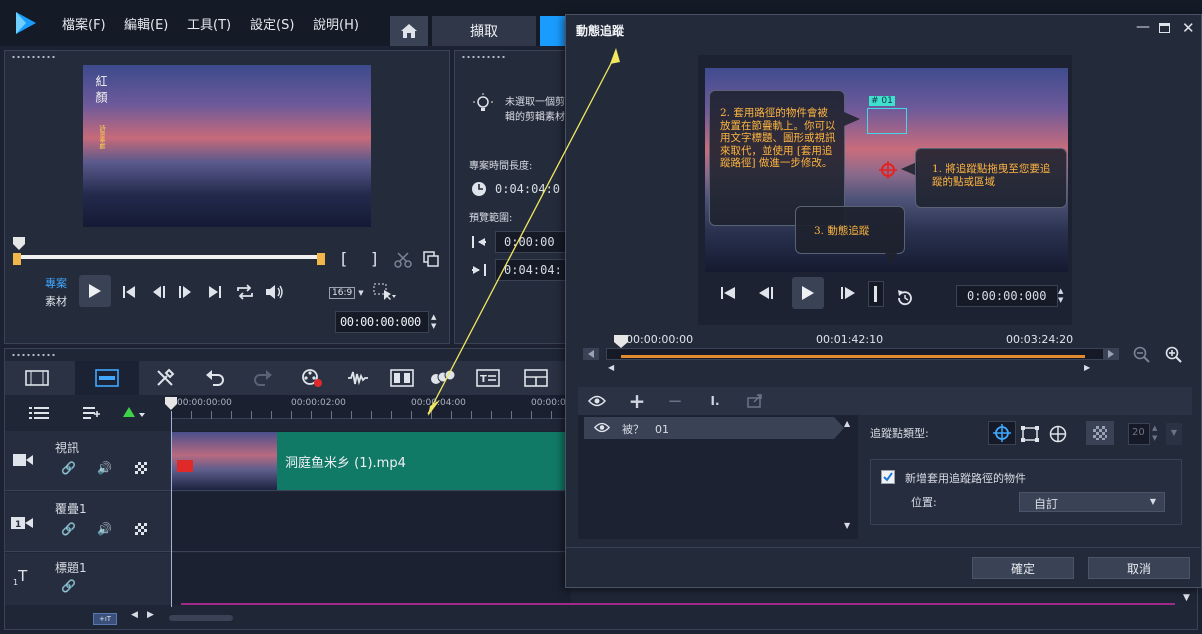 The image size is (1202, 634). Describe the element at coordinates (56, 283) in the screenshot. I see `project-mode-label: 專案` at that location.